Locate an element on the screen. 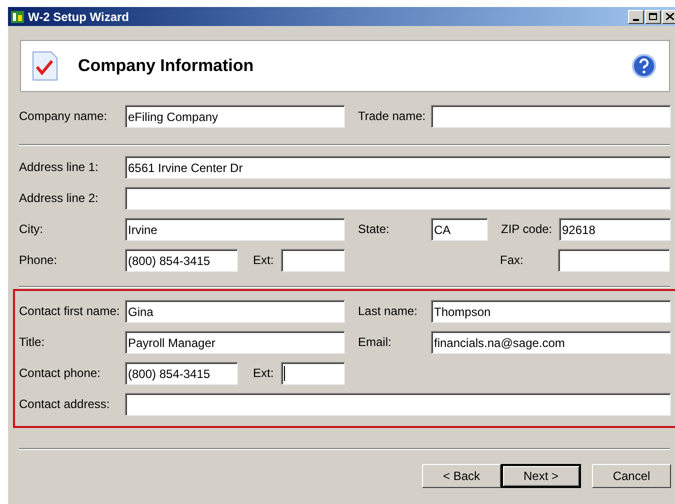 The image size is (675, 504). field-label: Contact address: is located at coordinates (64, 404).